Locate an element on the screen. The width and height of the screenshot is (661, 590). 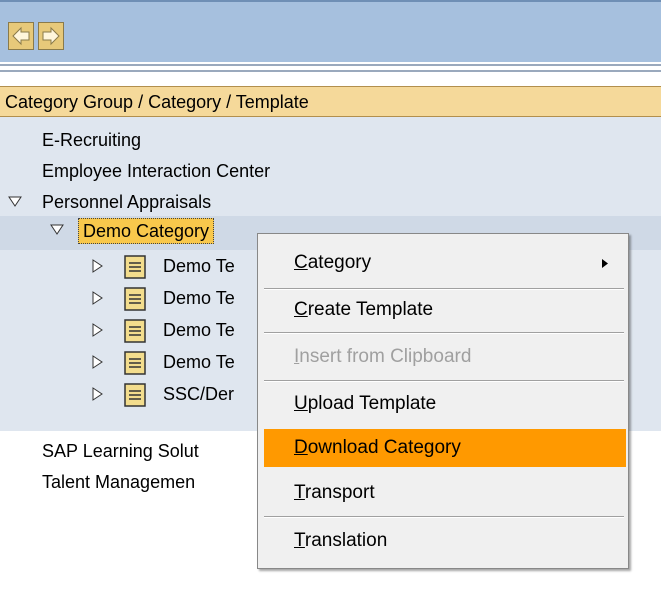
menu-item-text: ransport is located at coordinates (339, 492).